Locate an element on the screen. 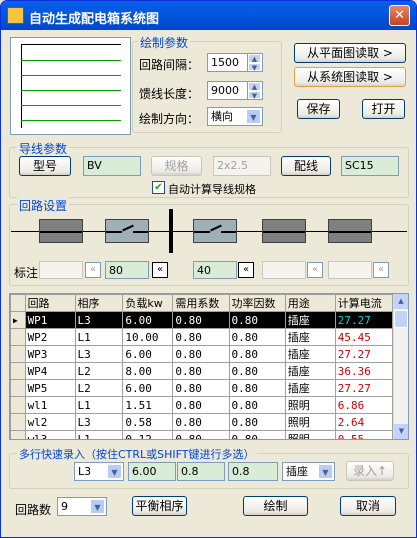 The image size is (417, 538). row-header: ▶ is located at coordinates (18, 320).